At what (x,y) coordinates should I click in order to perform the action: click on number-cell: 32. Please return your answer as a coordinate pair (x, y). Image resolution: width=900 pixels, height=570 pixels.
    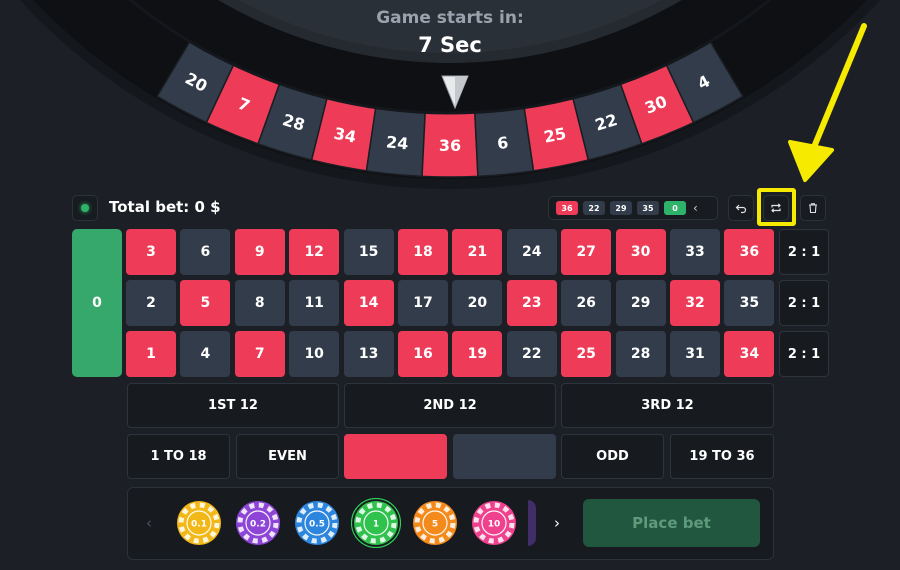
    Looking at the image, I should click on (695, 303).